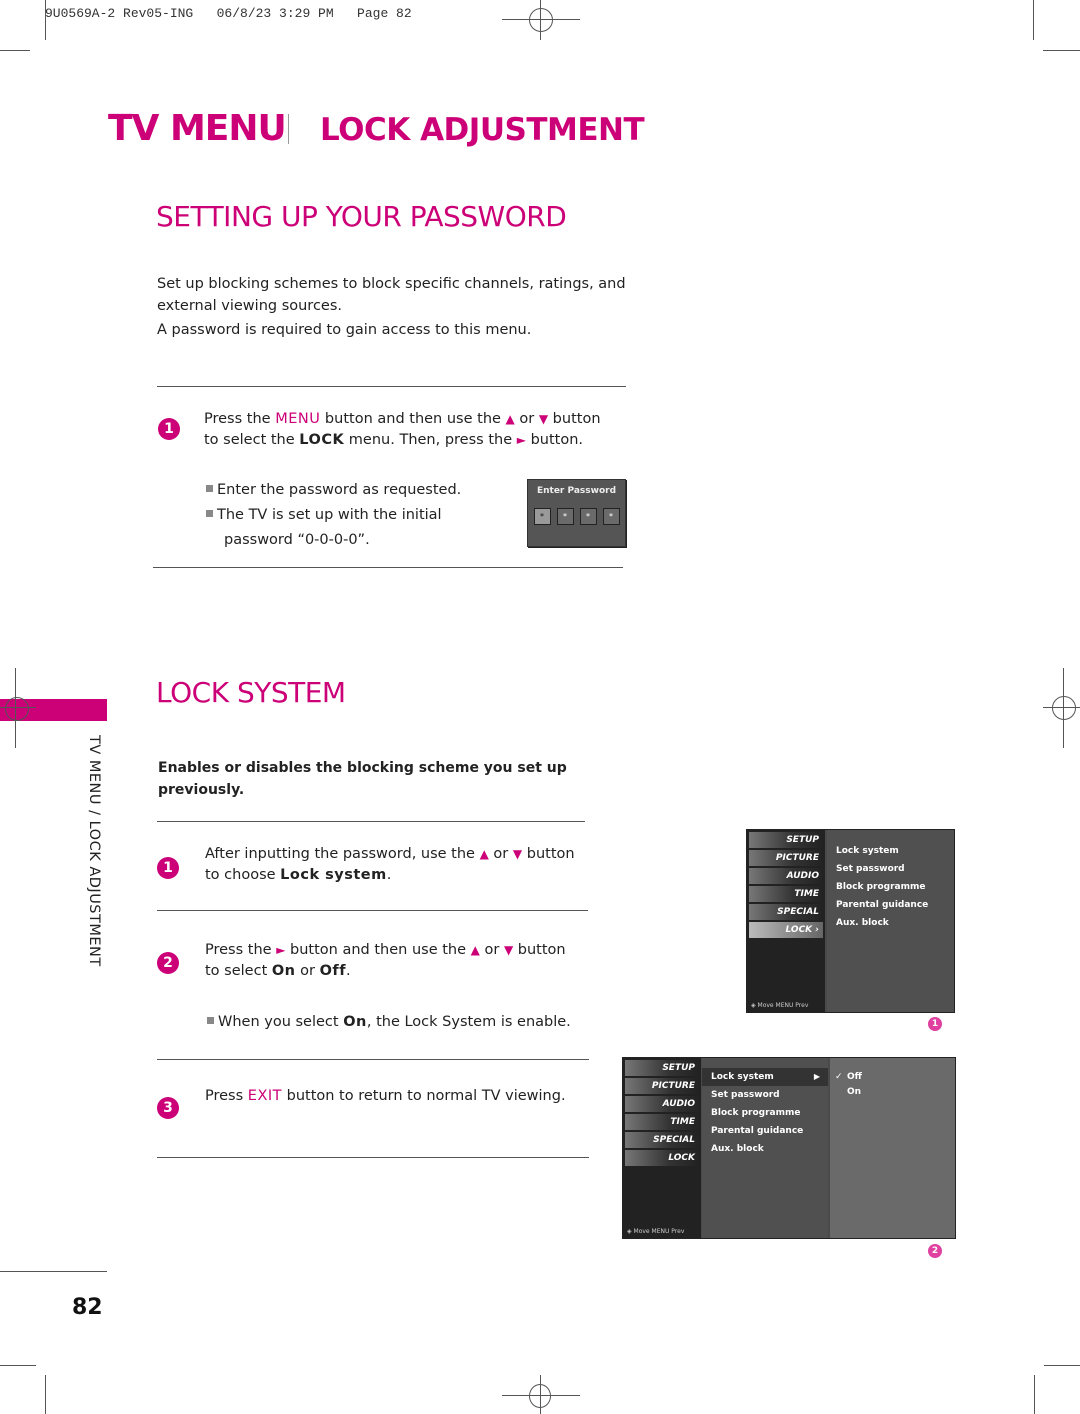 The image size is (1080, 1414). Describe the element at coordinates (662, 1158) in the screenshot. I see `category-lock: LOCK` at that location.